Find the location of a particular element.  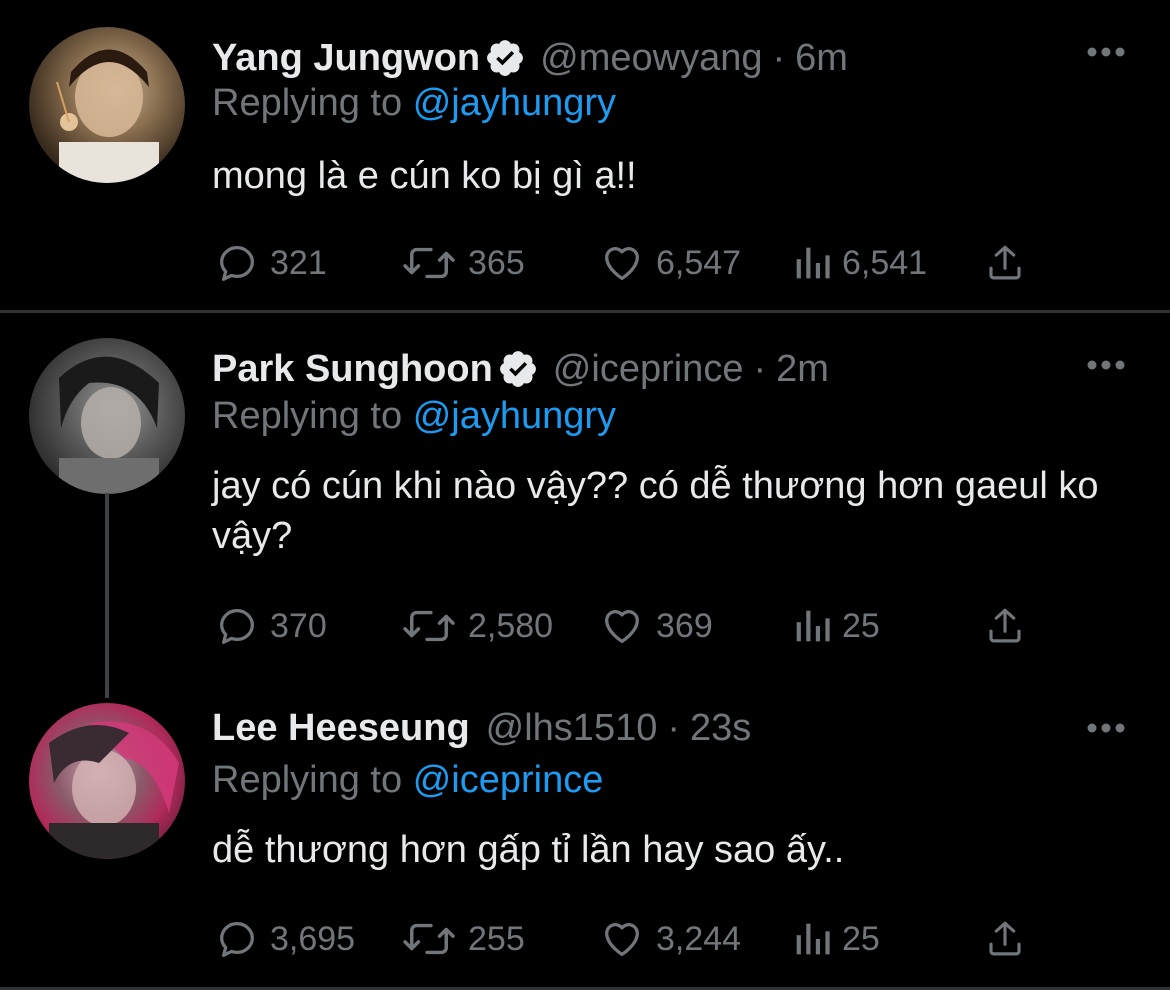

reply-button: 370 is located at coordinates (270, 626).